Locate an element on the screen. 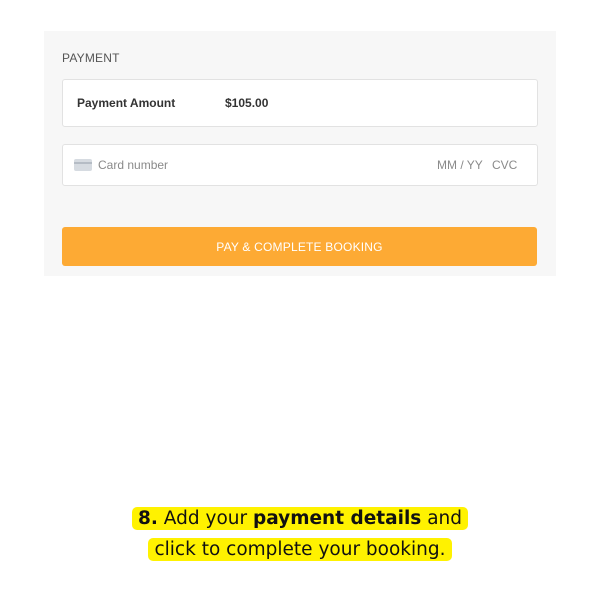 Image resolution: width=600 pixels, height=600 pixels. caption-line-2: click to complete your booking. is located at coordinates (300, 549).